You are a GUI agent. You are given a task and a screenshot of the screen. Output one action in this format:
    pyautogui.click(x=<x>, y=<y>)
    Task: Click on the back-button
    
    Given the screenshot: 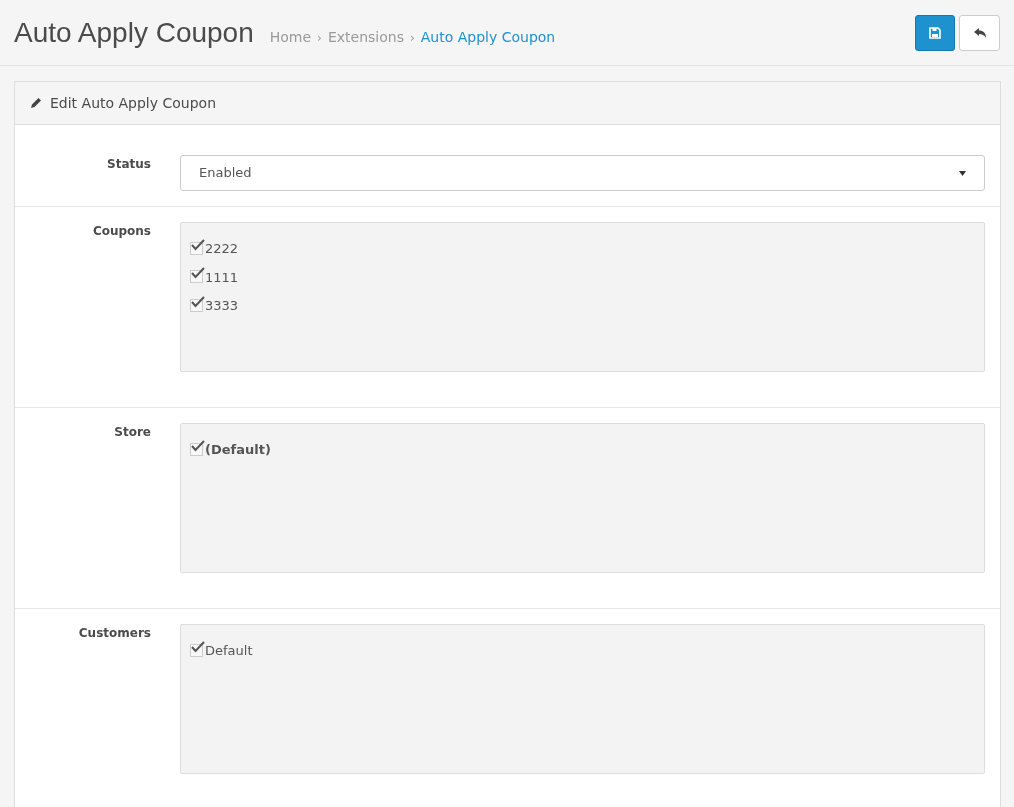 What is the action you would take?
    pyautogui.click(x=979, y=32)
    